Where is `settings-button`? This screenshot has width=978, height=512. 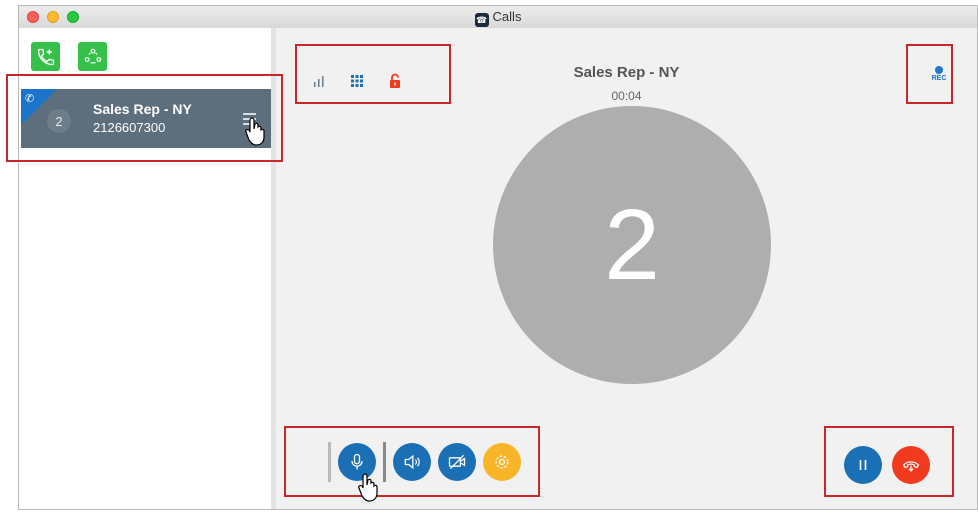
settings-button is located at coordinates (502, 462).